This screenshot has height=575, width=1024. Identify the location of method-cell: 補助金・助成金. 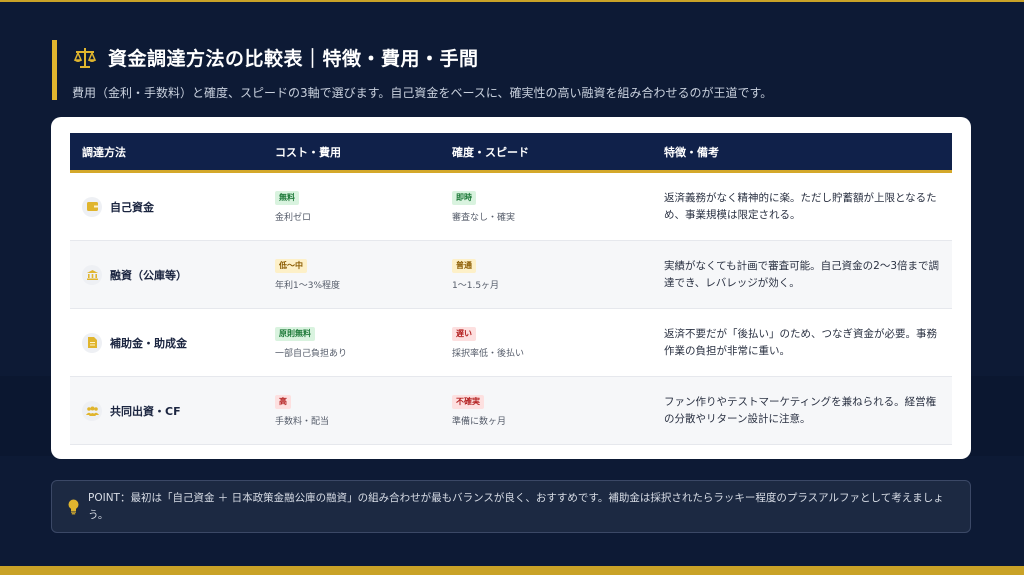
(166, 342).